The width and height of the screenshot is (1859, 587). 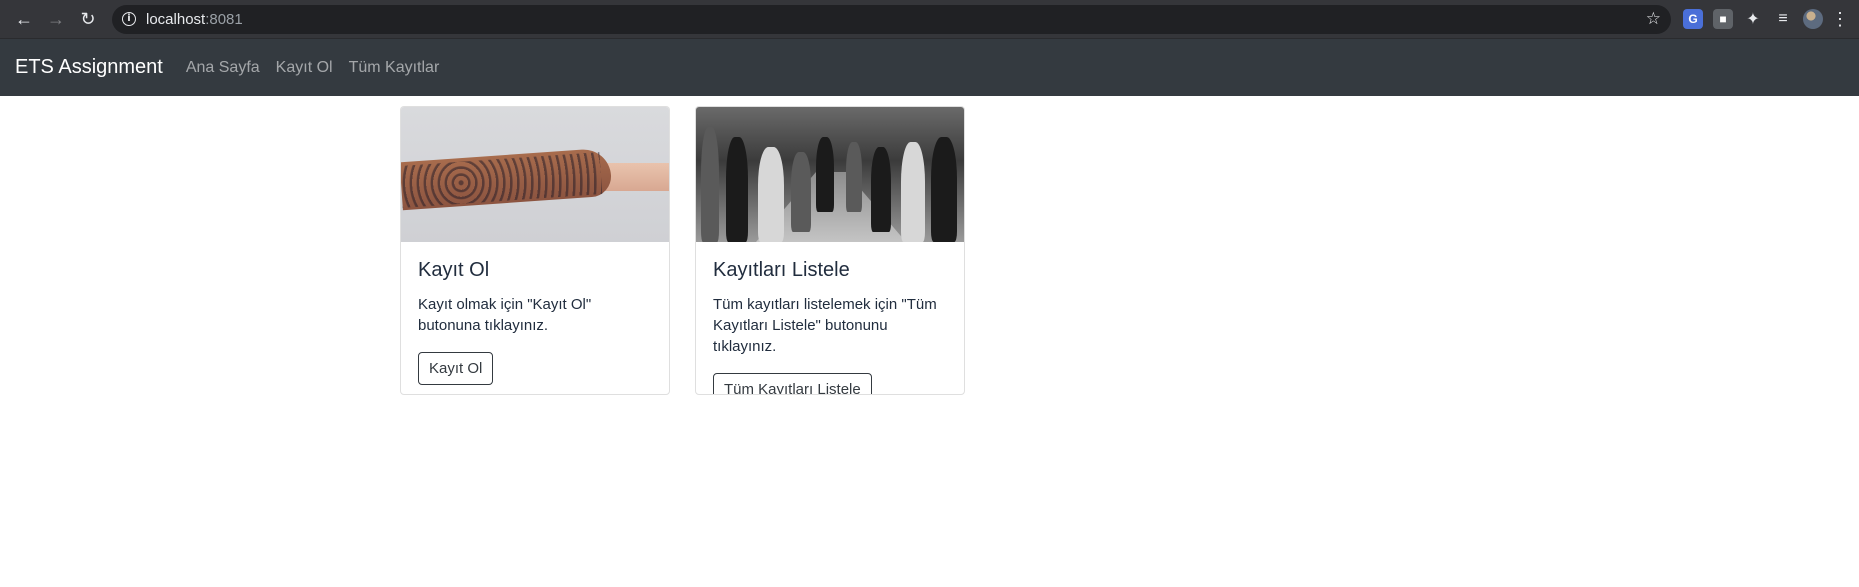 I want to click on nav-link-home: Ana Sayfa, so click(x=223, y=68).